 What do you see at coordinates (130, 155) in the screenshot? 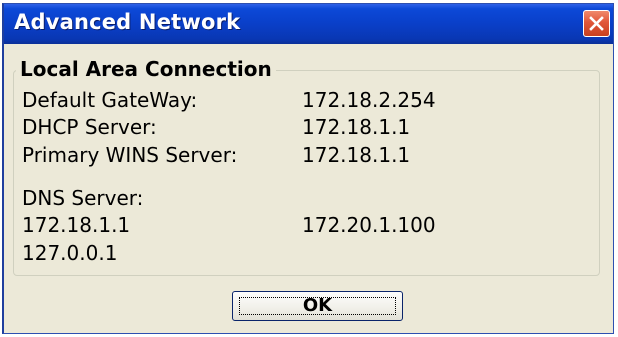
I see `primary-wins-server-label: Primary WINS Server:` at bounding box center [130, 155].